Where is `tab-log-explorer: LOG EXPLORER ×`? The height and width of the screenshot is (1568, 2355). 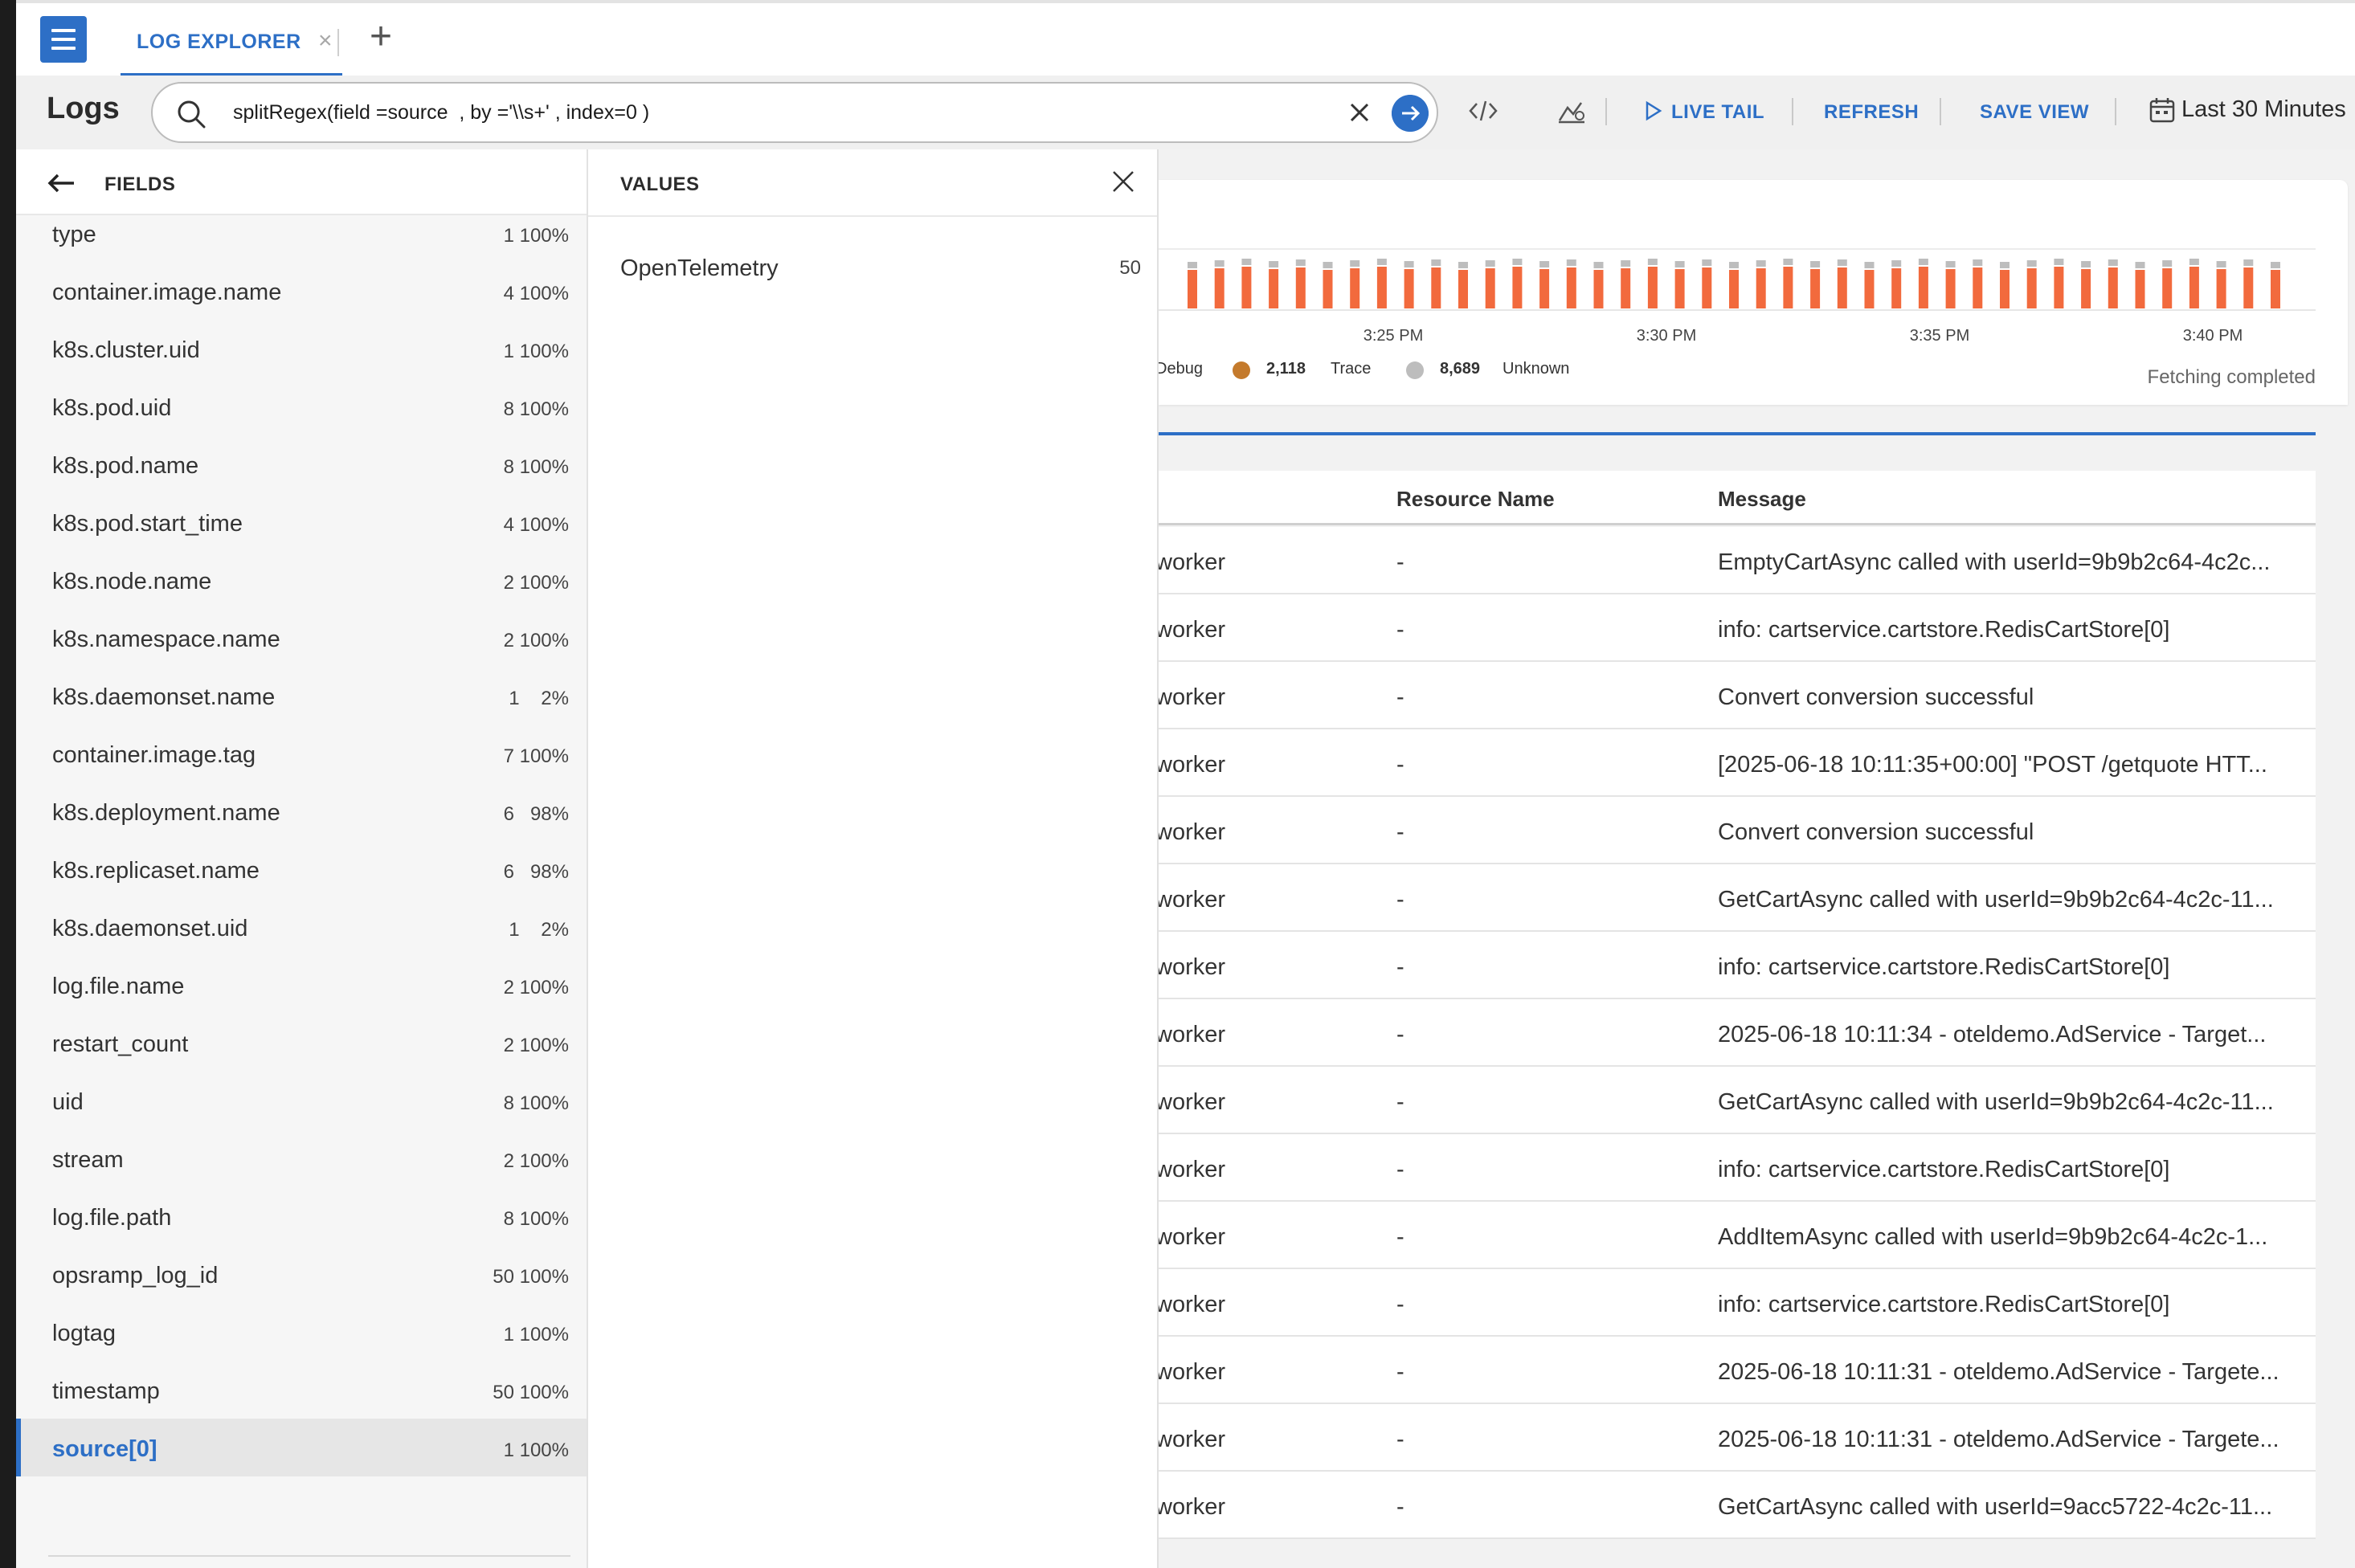
tab-log-explorer: LOG EXPLORER × is located at coordinates (231, 48).